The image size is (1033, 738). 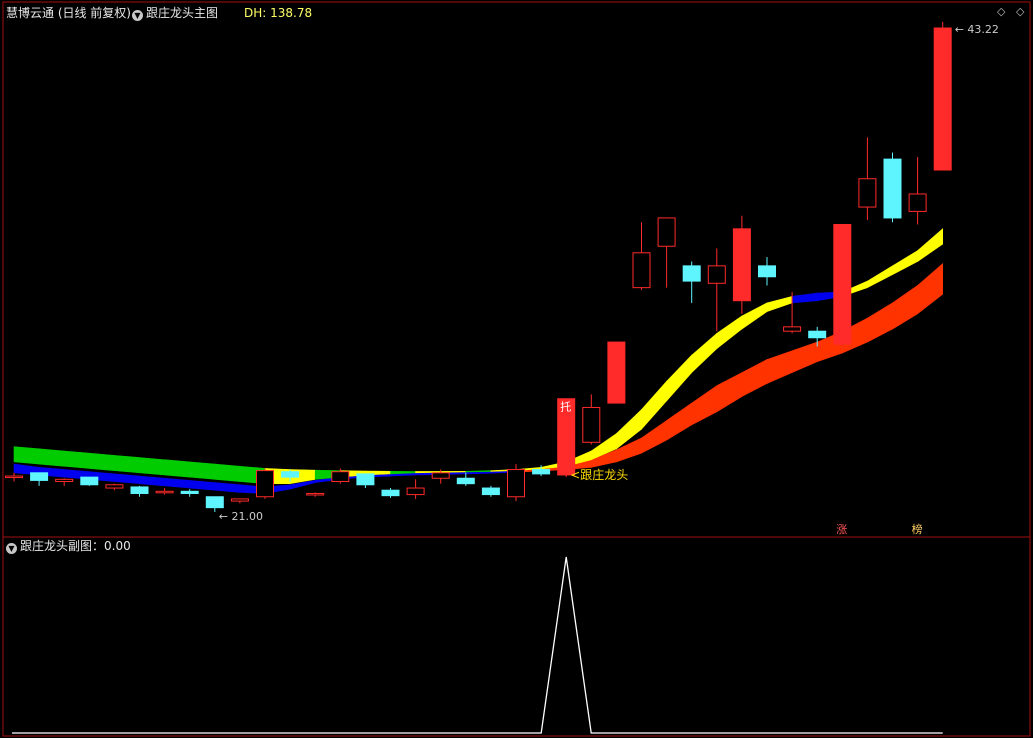 I want to click on signal-label: <跟庄龙头, so click(x=599, y=474).